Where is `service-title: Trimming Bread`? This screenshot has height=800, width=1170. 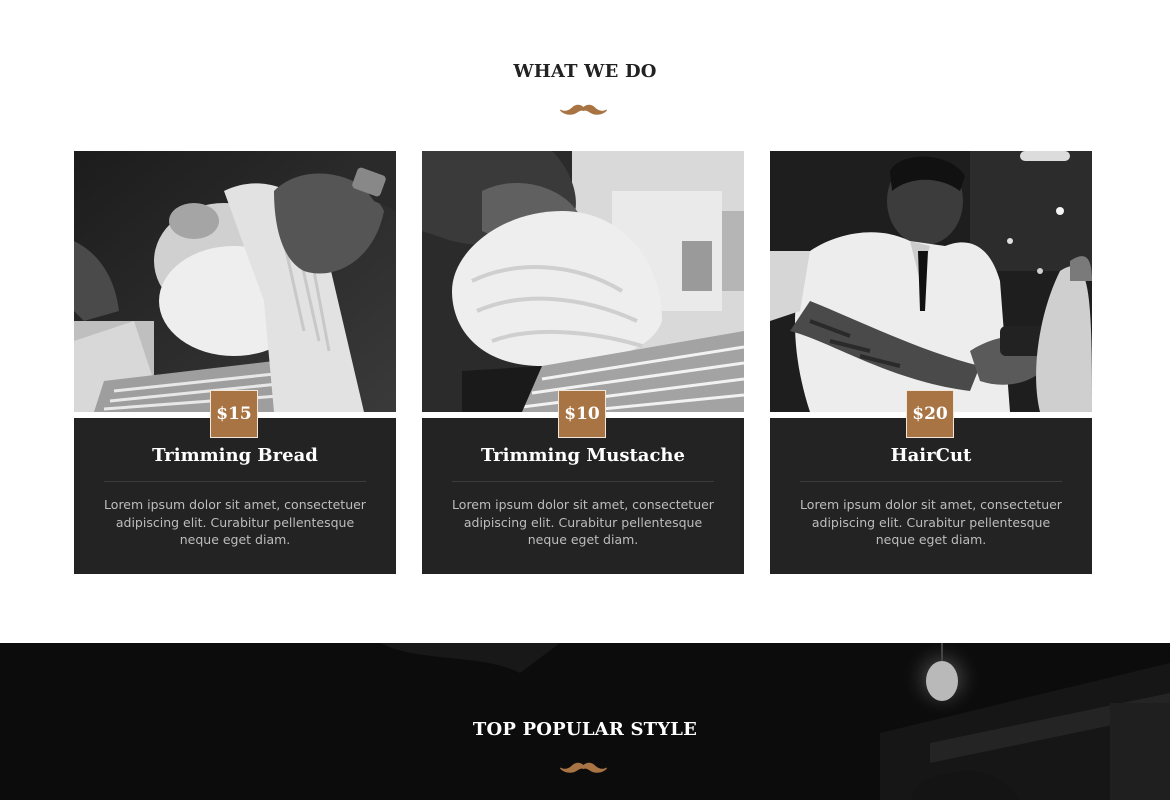
service-title: Trimming Bread is located at coordinates (235, 455).